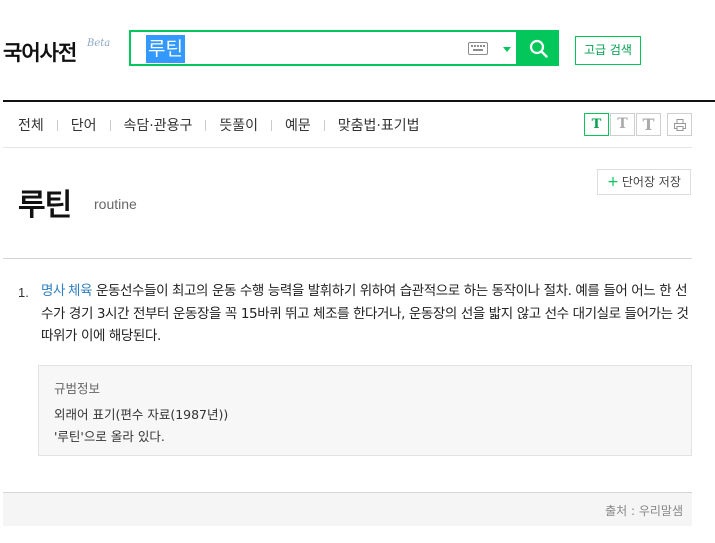  I want to click on search-button, so click(538, 48).